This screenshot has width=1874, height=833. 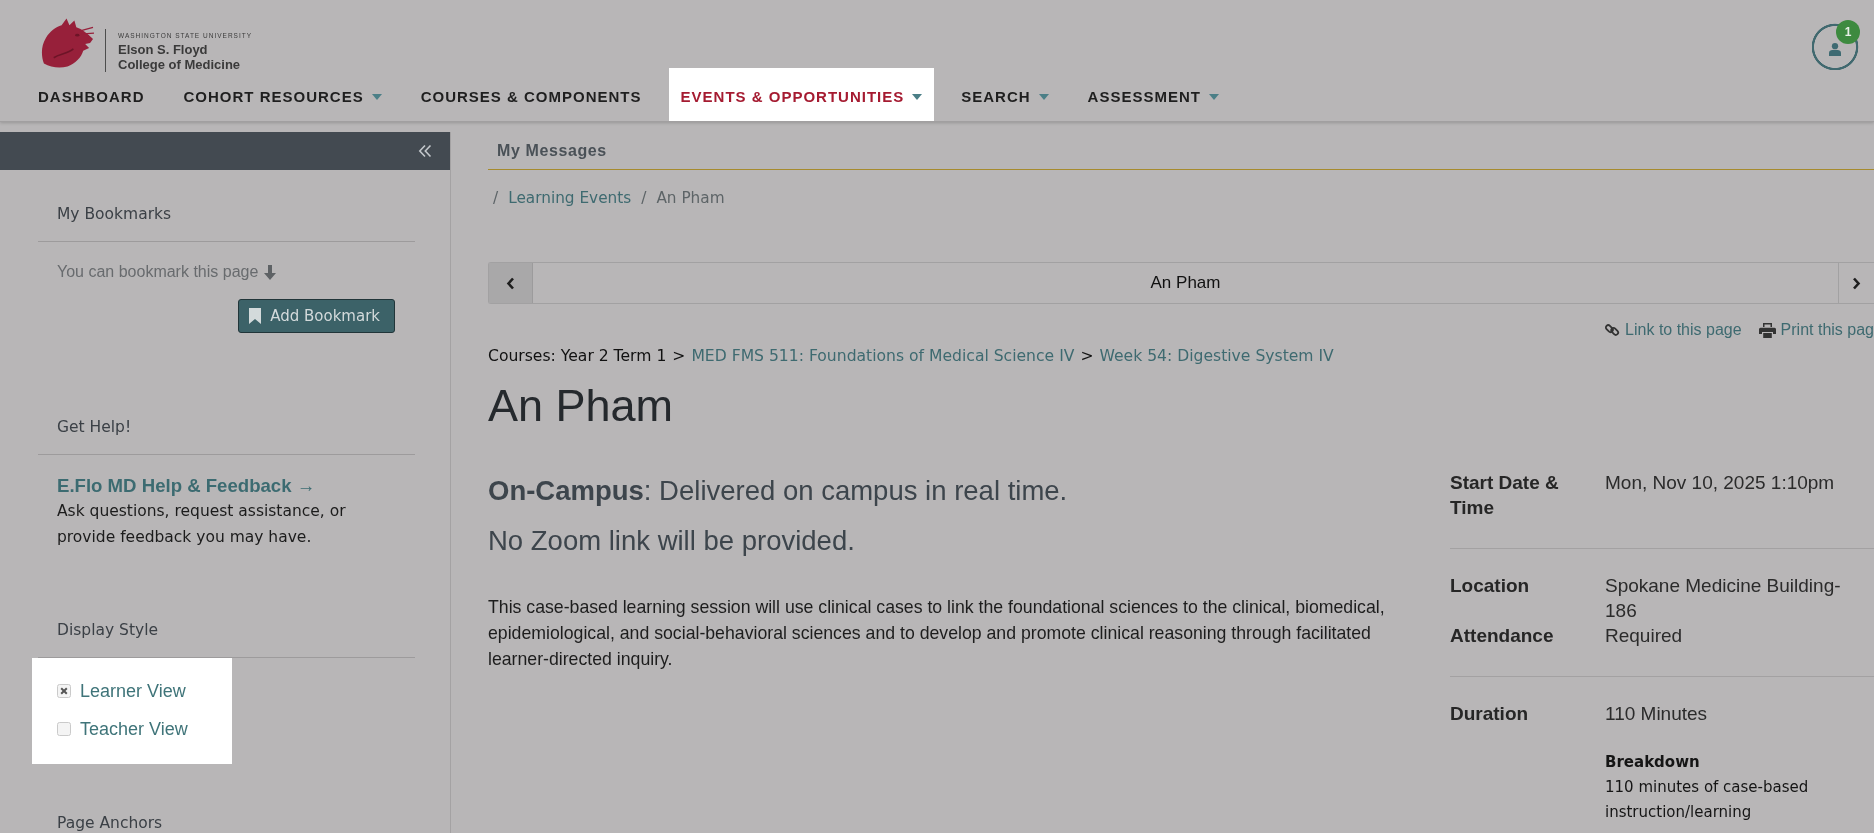 What do you see at coordinates (1673, 330) in the screenshot?
I see `link-to-page-link: Link to this page` at bounding box center [1673, 330].